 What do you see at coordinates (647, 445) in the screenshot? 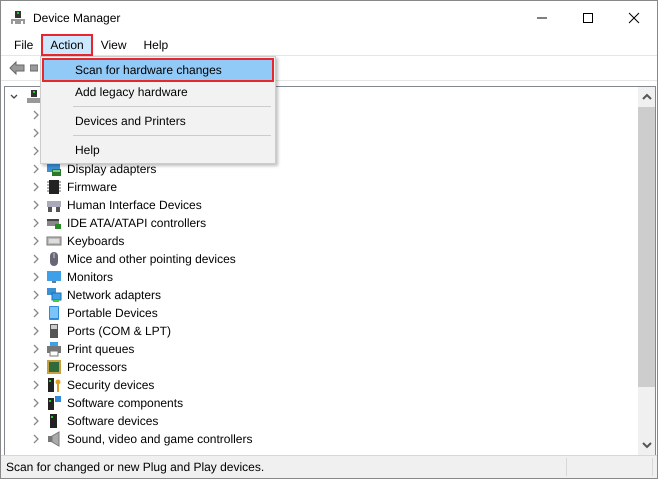
I see `scroll-down-icon` at bounding box center [647, 445].